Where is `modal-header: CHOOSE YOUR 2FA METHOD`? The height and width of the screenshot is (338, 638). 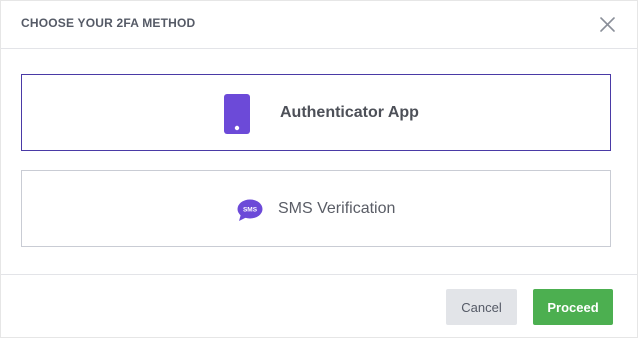 modal-header: CHOOSE YOUR 2FA METHOD is located at coordinates (319, 25).